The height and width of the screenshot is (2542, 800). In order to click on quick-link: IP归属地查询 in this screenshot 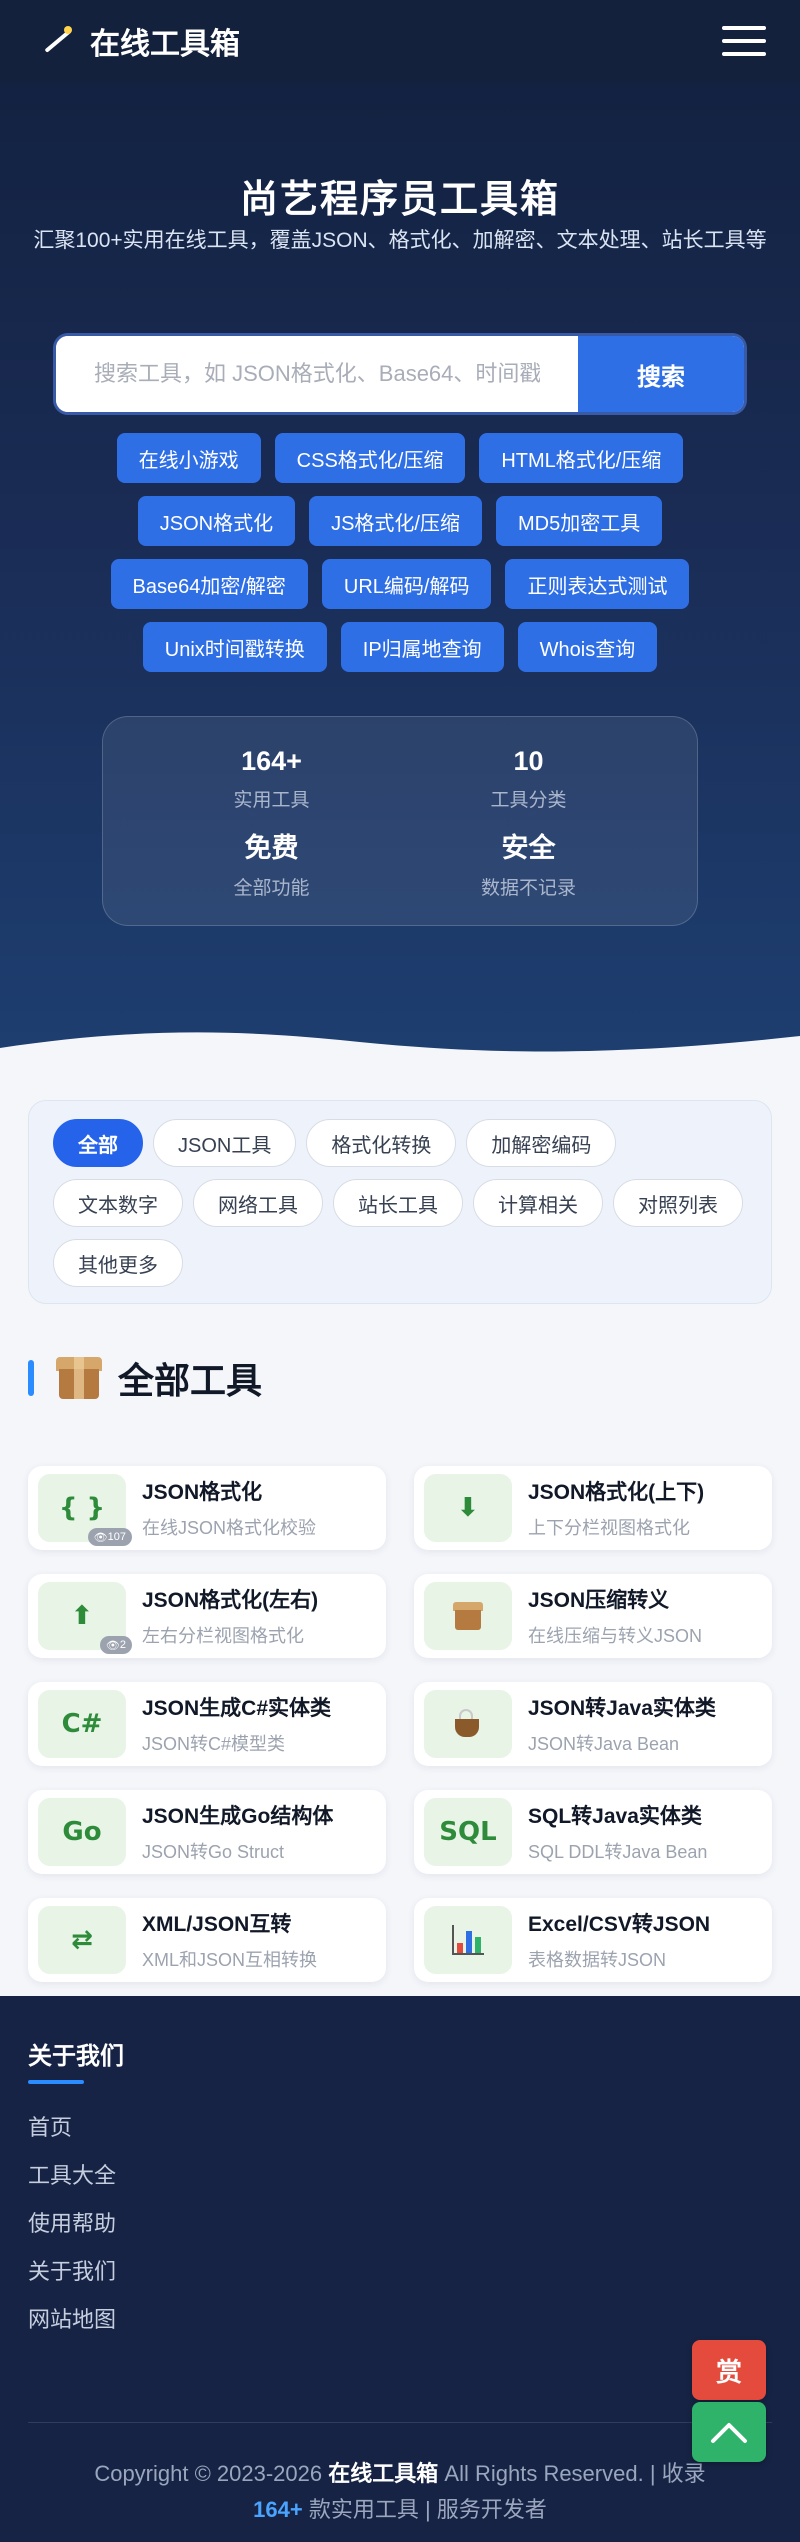, I will do `click(422, 647)`.